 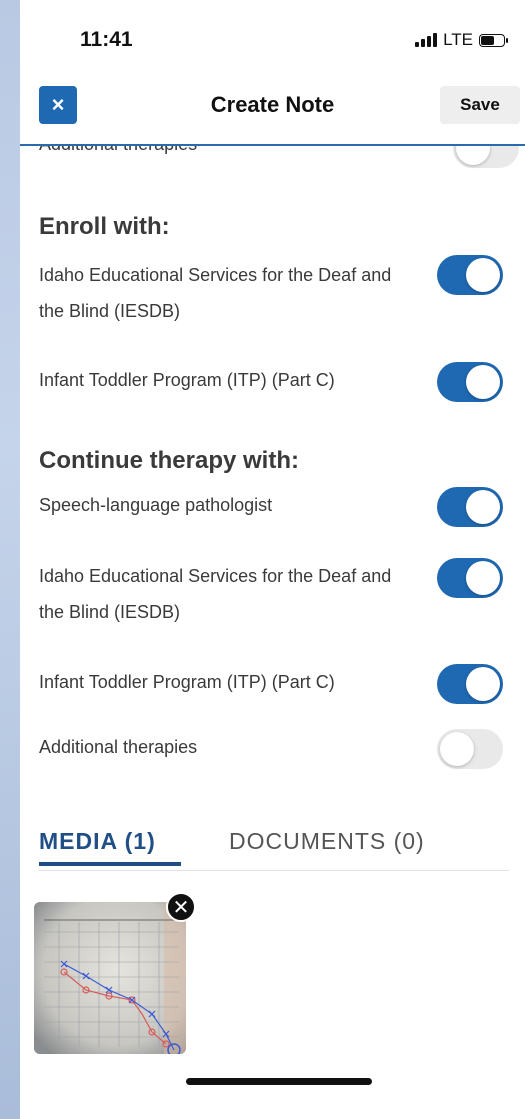 I want to click on audiogram-photo-icon, so click(x=110, y=978).